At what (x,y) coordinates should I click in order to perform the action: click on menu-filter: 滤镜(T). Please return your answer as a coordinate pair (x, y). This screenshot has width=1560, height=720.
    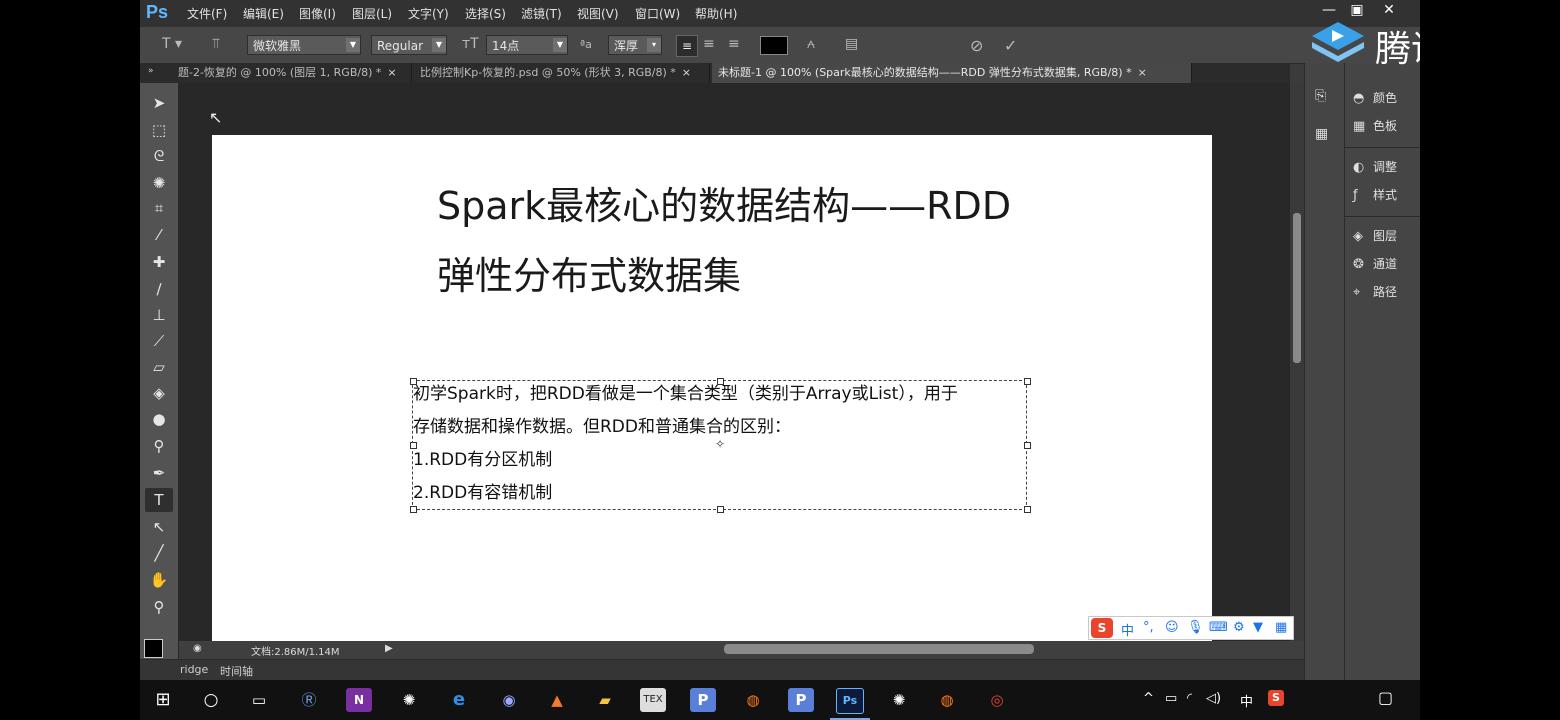
    Looking at the image, I should click on (541, 13).